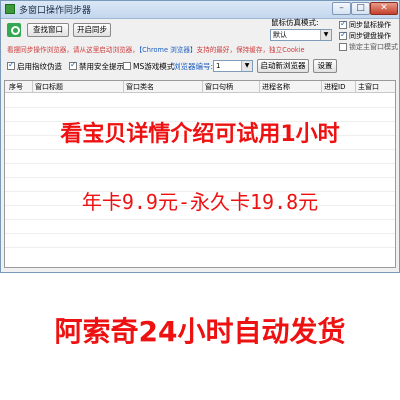 Image resolution: width=400 pixels, height=400 pixels. Describe the element at coordinates (154, 66) in the screenshot. I see `ms-game-label: MS游戏模式` at that location.